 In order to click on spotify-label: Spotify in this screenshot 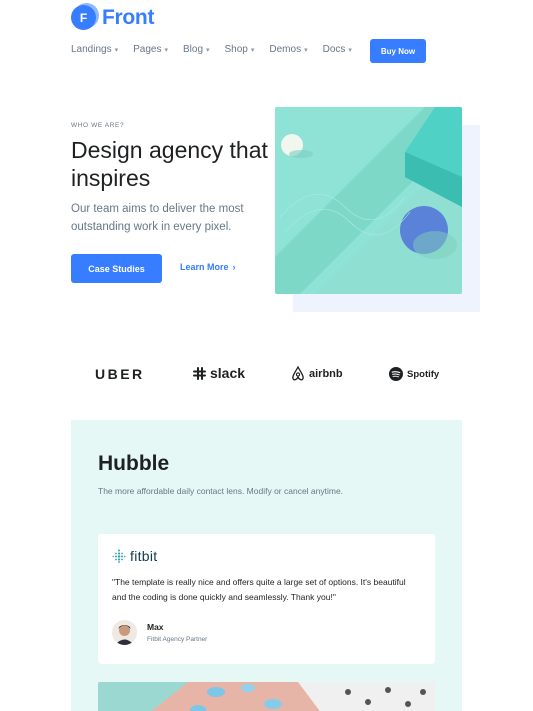, I will do `click(423, 374)`.